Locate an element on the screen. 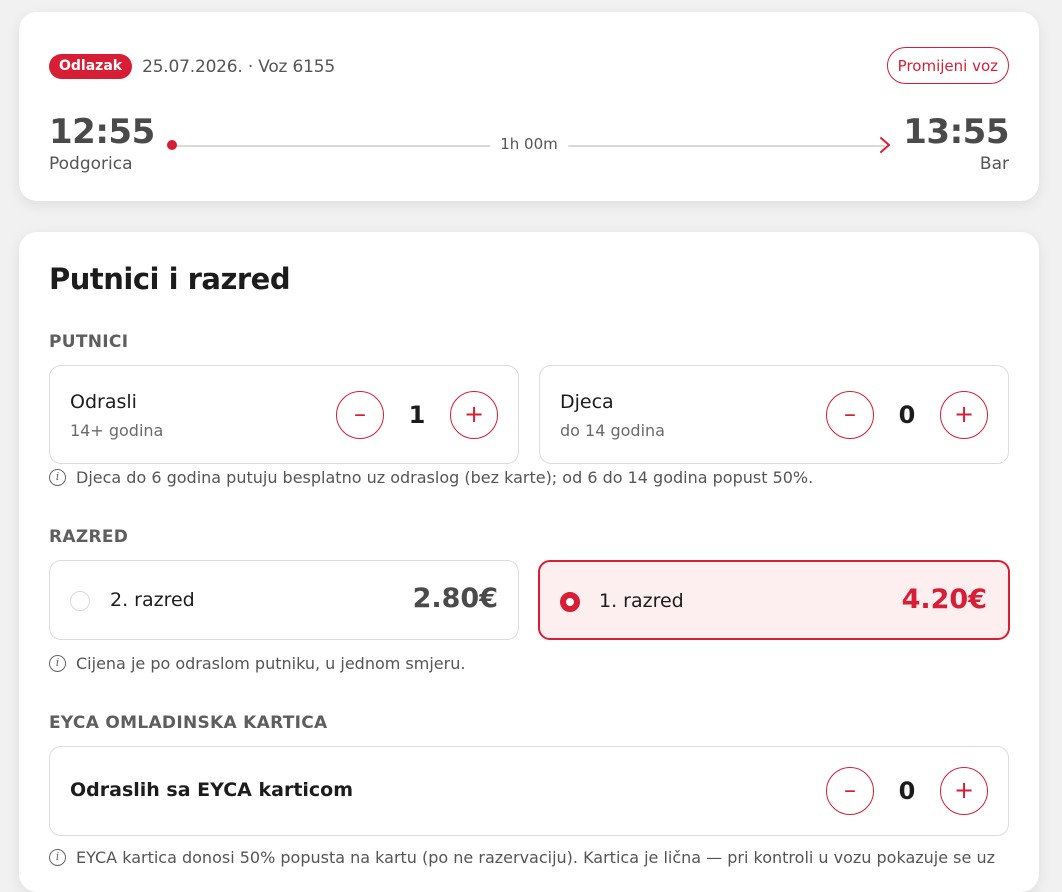 The height and width of the screenshot is (892, 1062). arrow-right-icon is located at coordinates (885, 145).